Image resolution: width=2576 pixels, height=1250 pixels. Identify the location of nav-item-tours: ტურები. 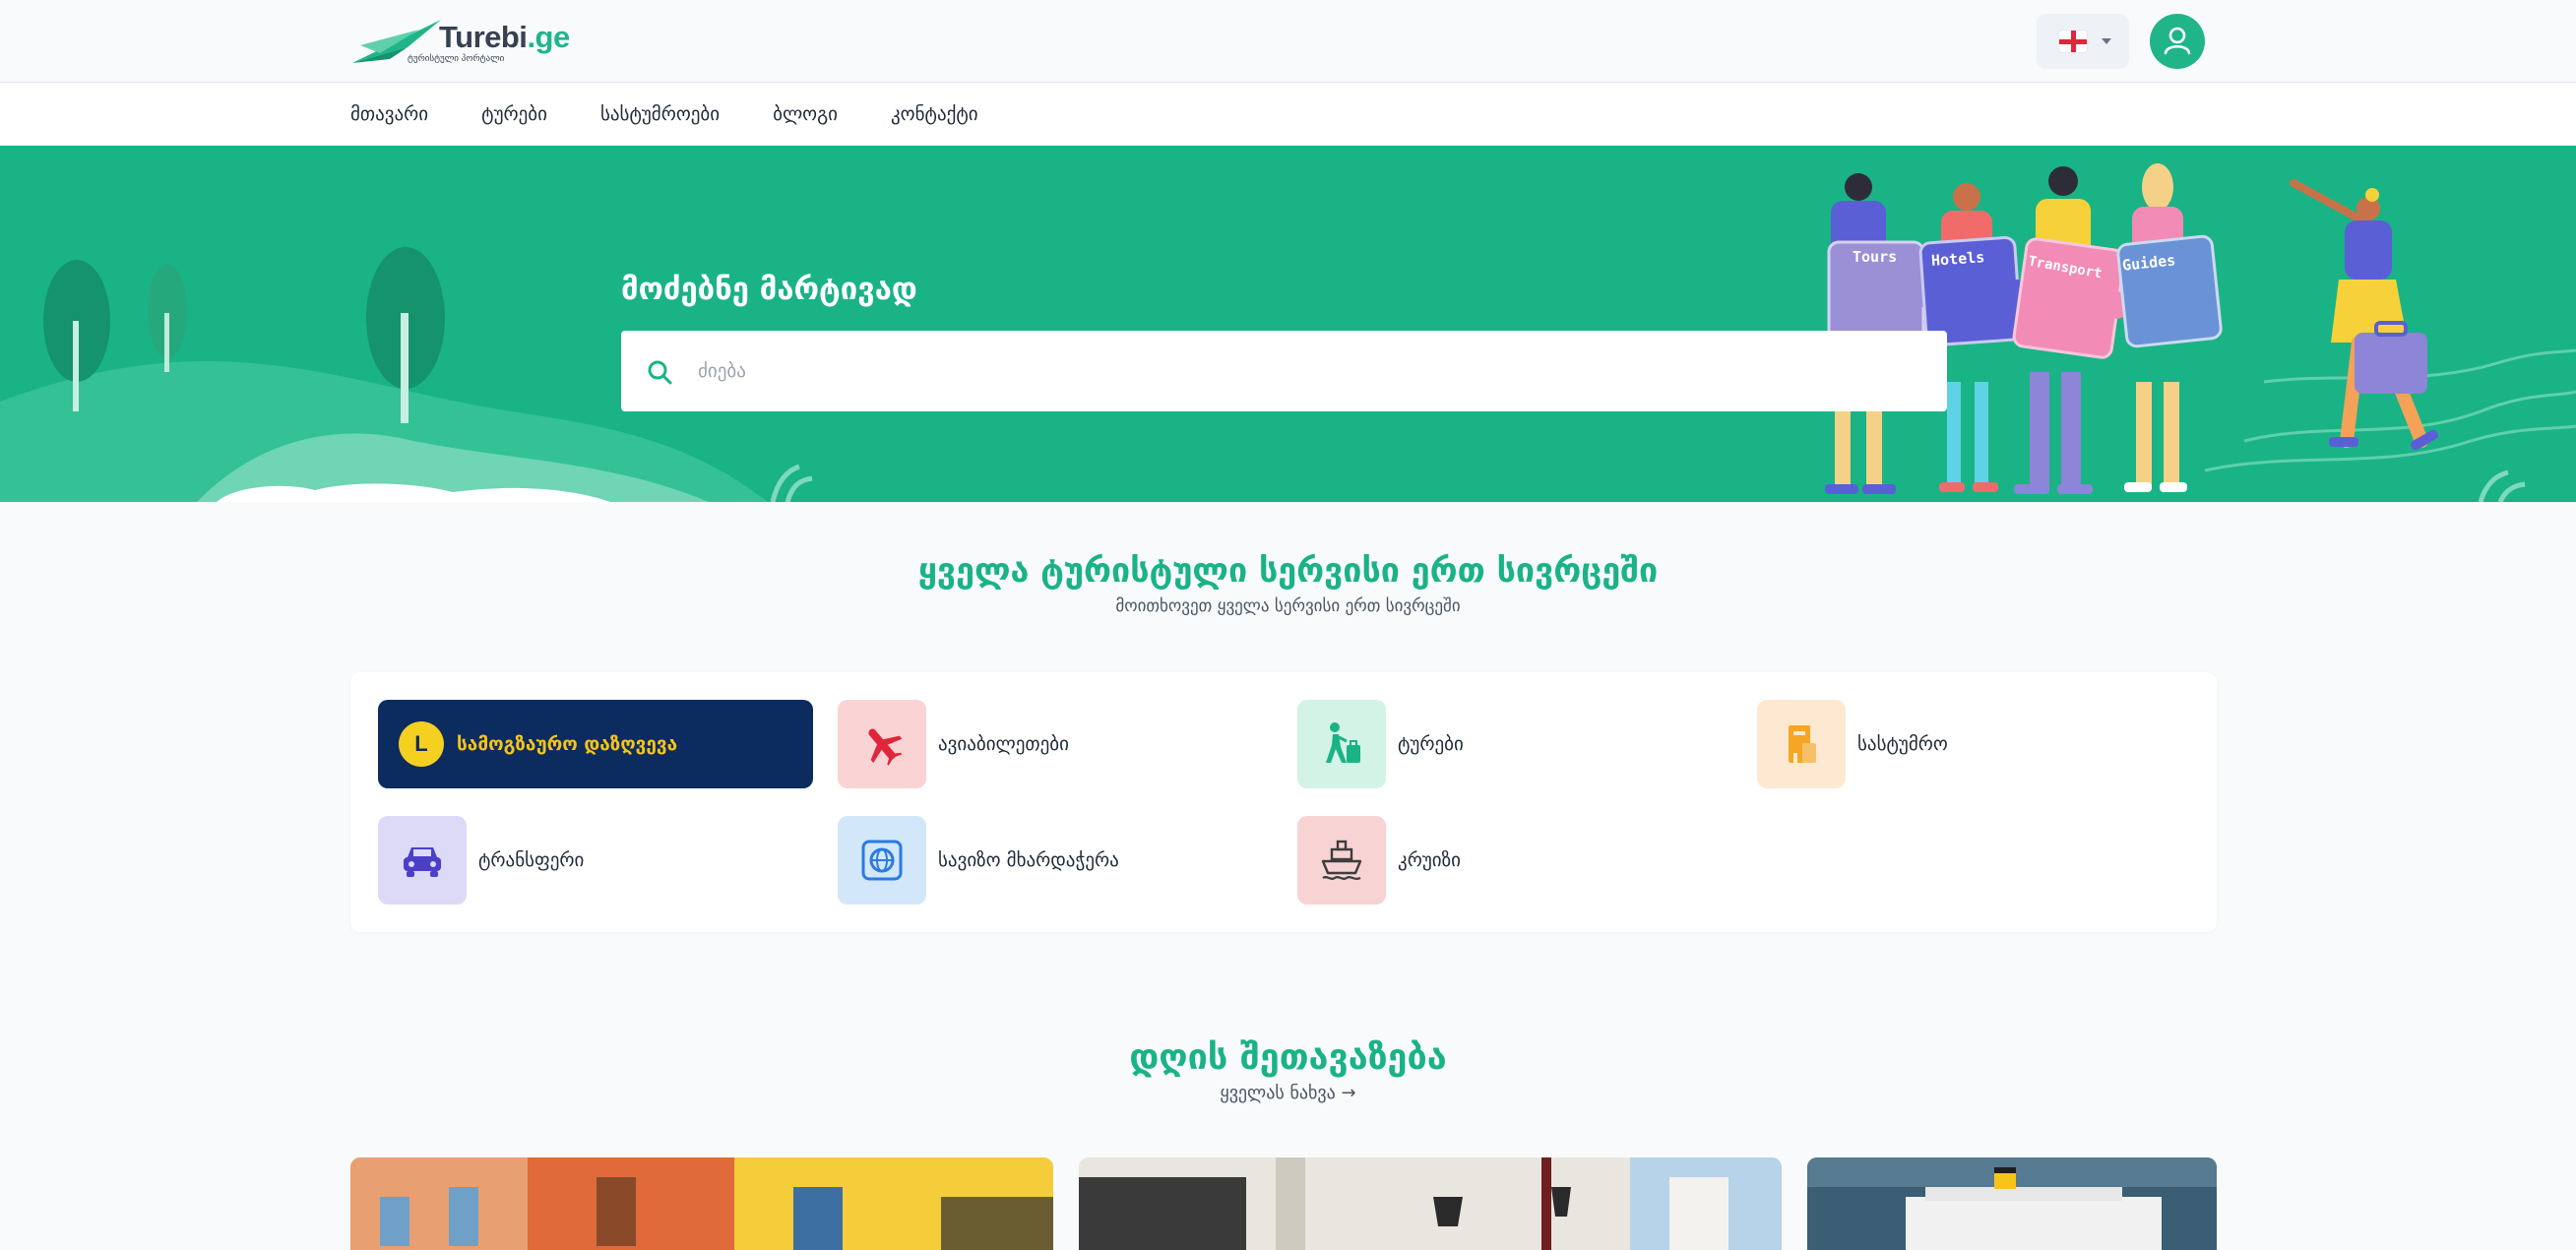
(514, 114).